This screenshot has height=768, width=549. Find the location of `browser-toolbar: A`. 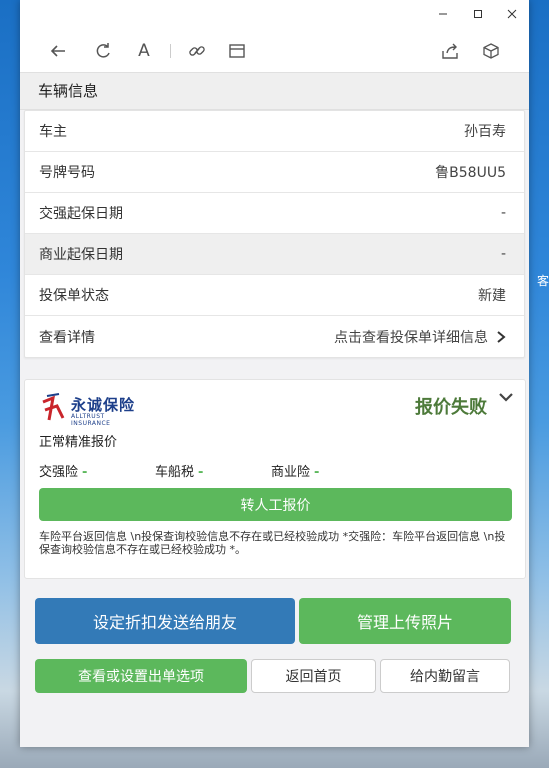

browser-toolbar: A is located at coordinates (274, 50).